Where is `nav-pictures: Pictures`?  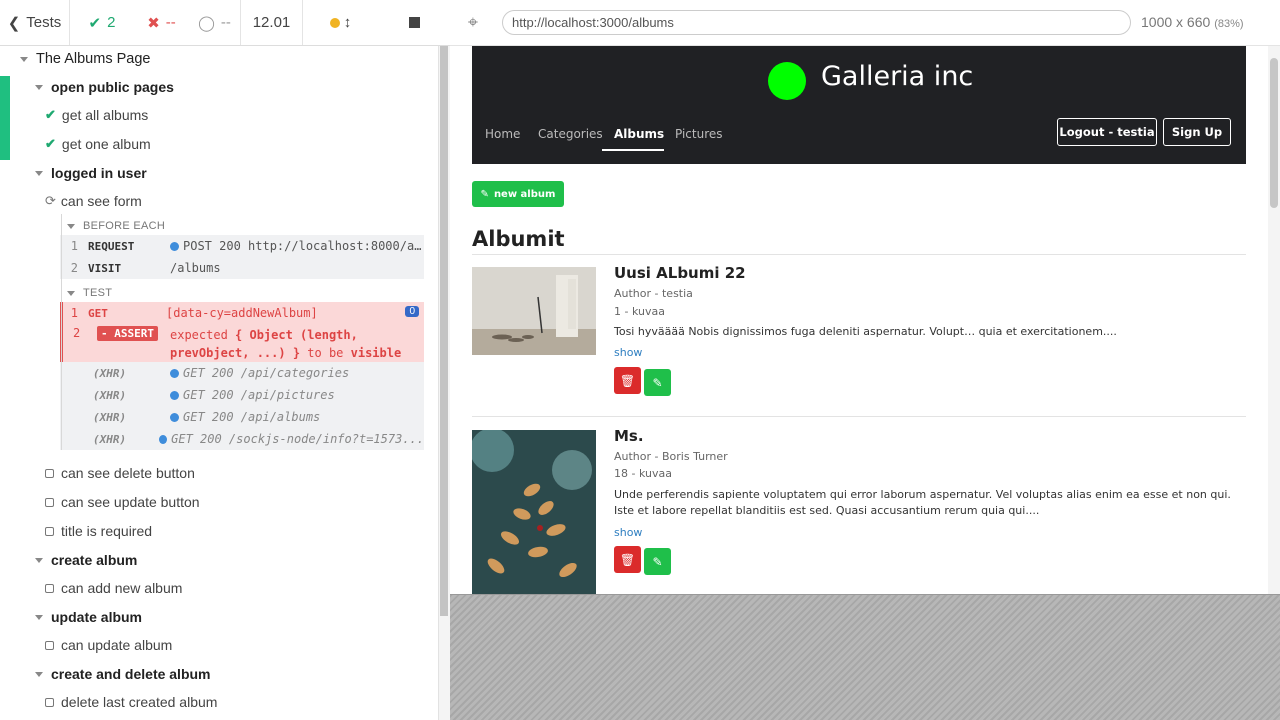 nav-pictures: Pictures is located at coordinates (699, 134).